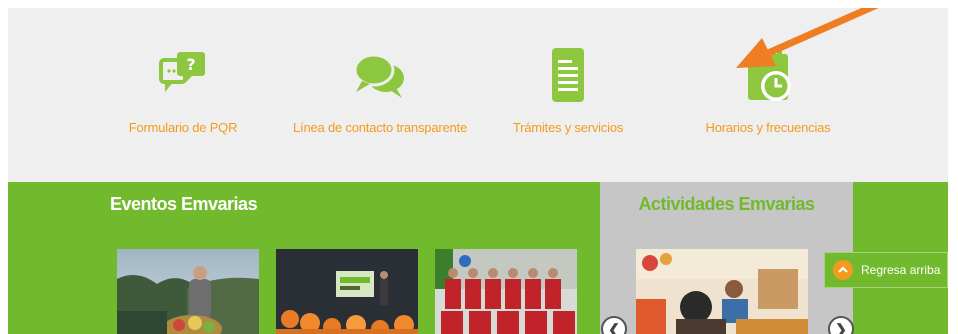 Image resolution: width=958 pixels, height=334 pixels. I want to click on children-activity-photo, so click(722, 291).